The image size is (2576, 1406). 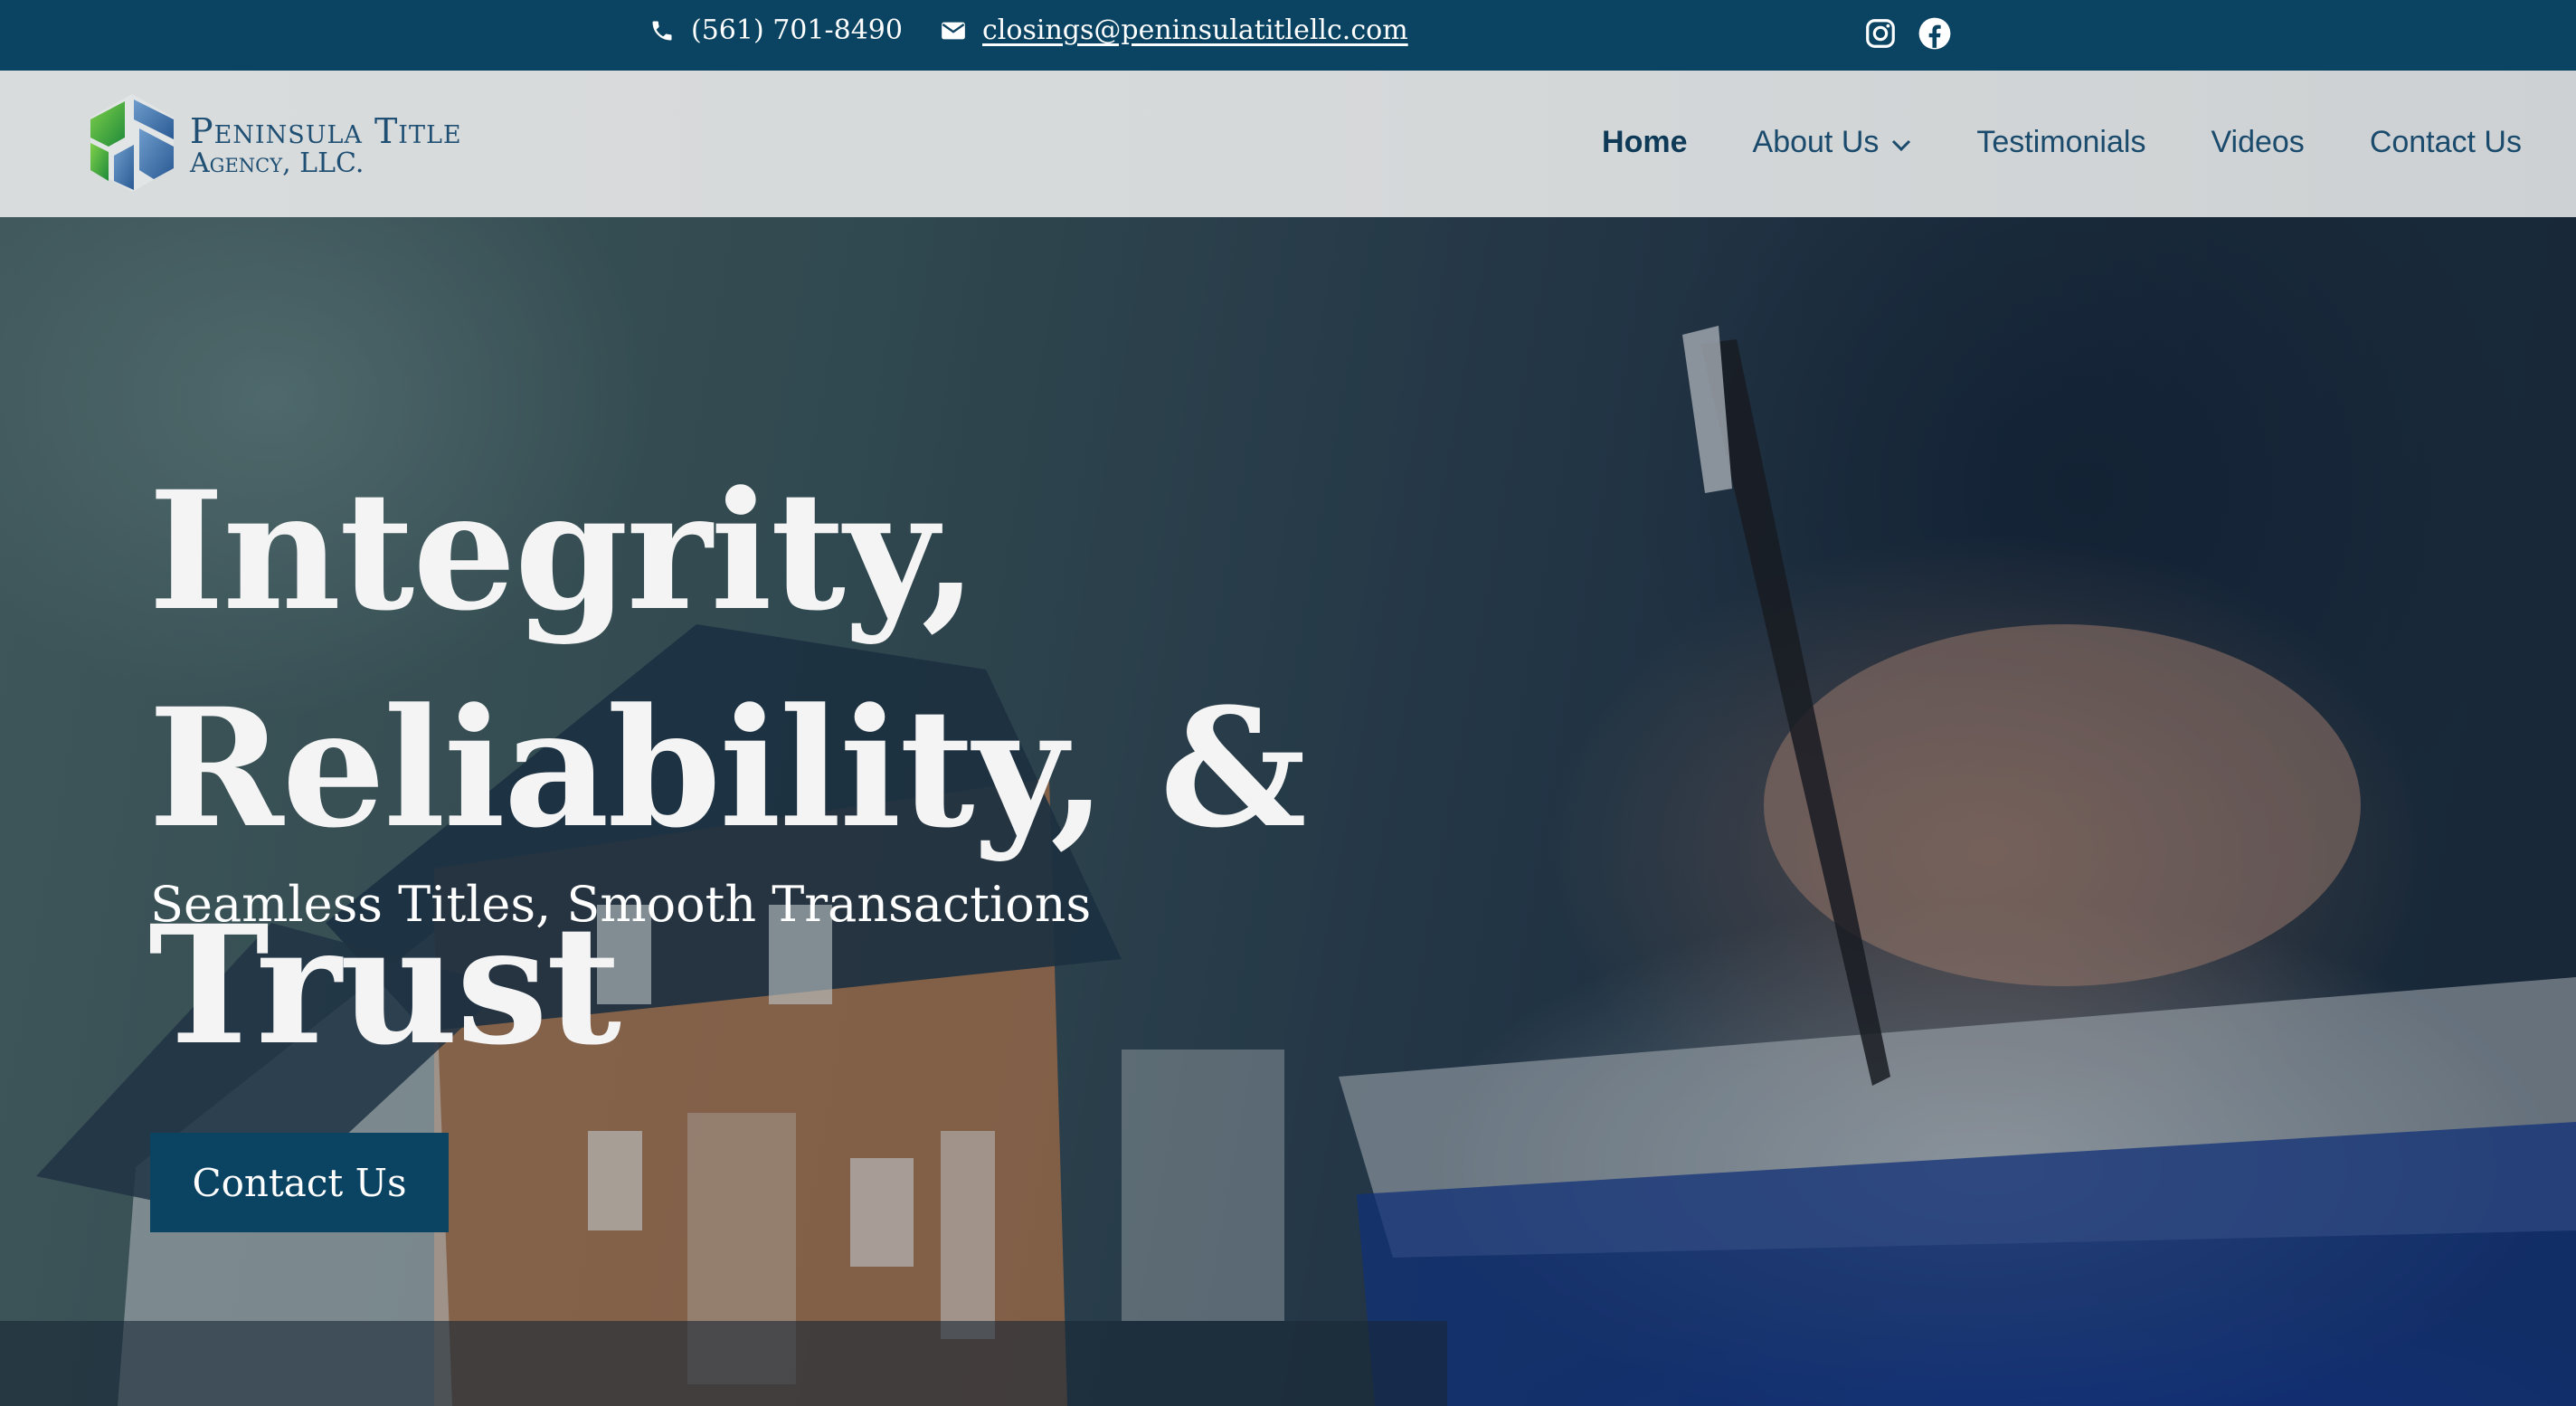 I want to click on mail-icon, so click(x=954, y=31).